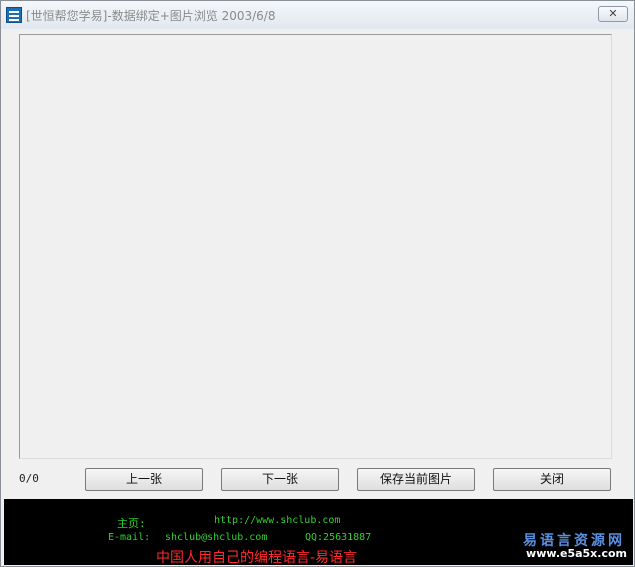 This screenshot has width=635, height=567. I want to click on homepage-label: 主页:, so click(131, 523).